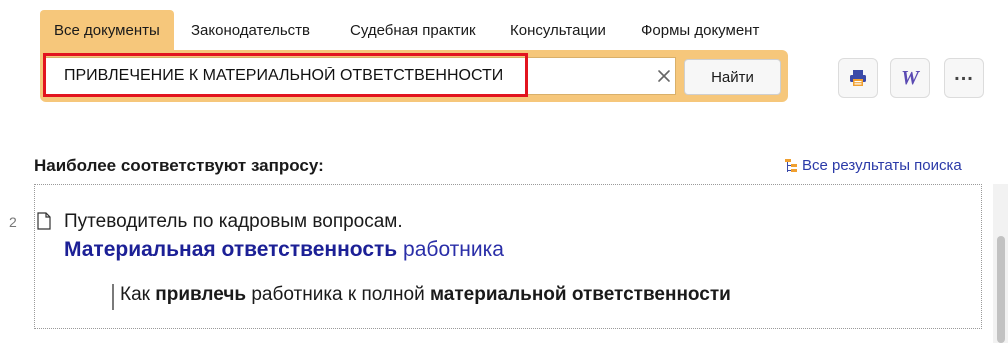  I want to click on search-input, so click(343, 76).